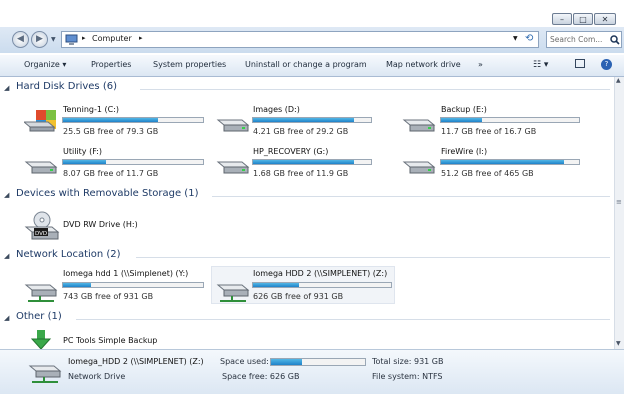 The height and width of the screenshot is (394, 624). I want to click on back-button: ◀, so click(20, 39).